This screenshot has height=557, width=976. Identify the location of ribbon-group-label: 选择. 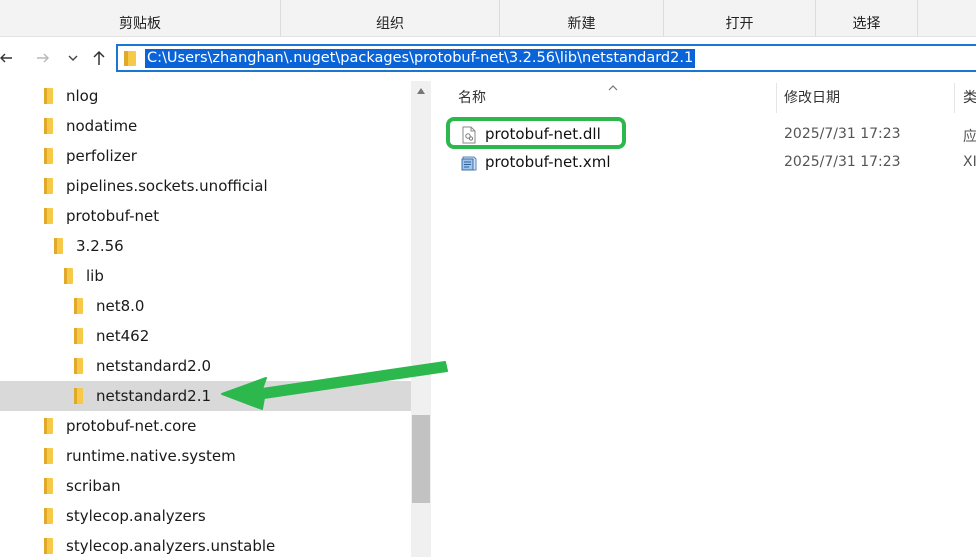
(866, 23).